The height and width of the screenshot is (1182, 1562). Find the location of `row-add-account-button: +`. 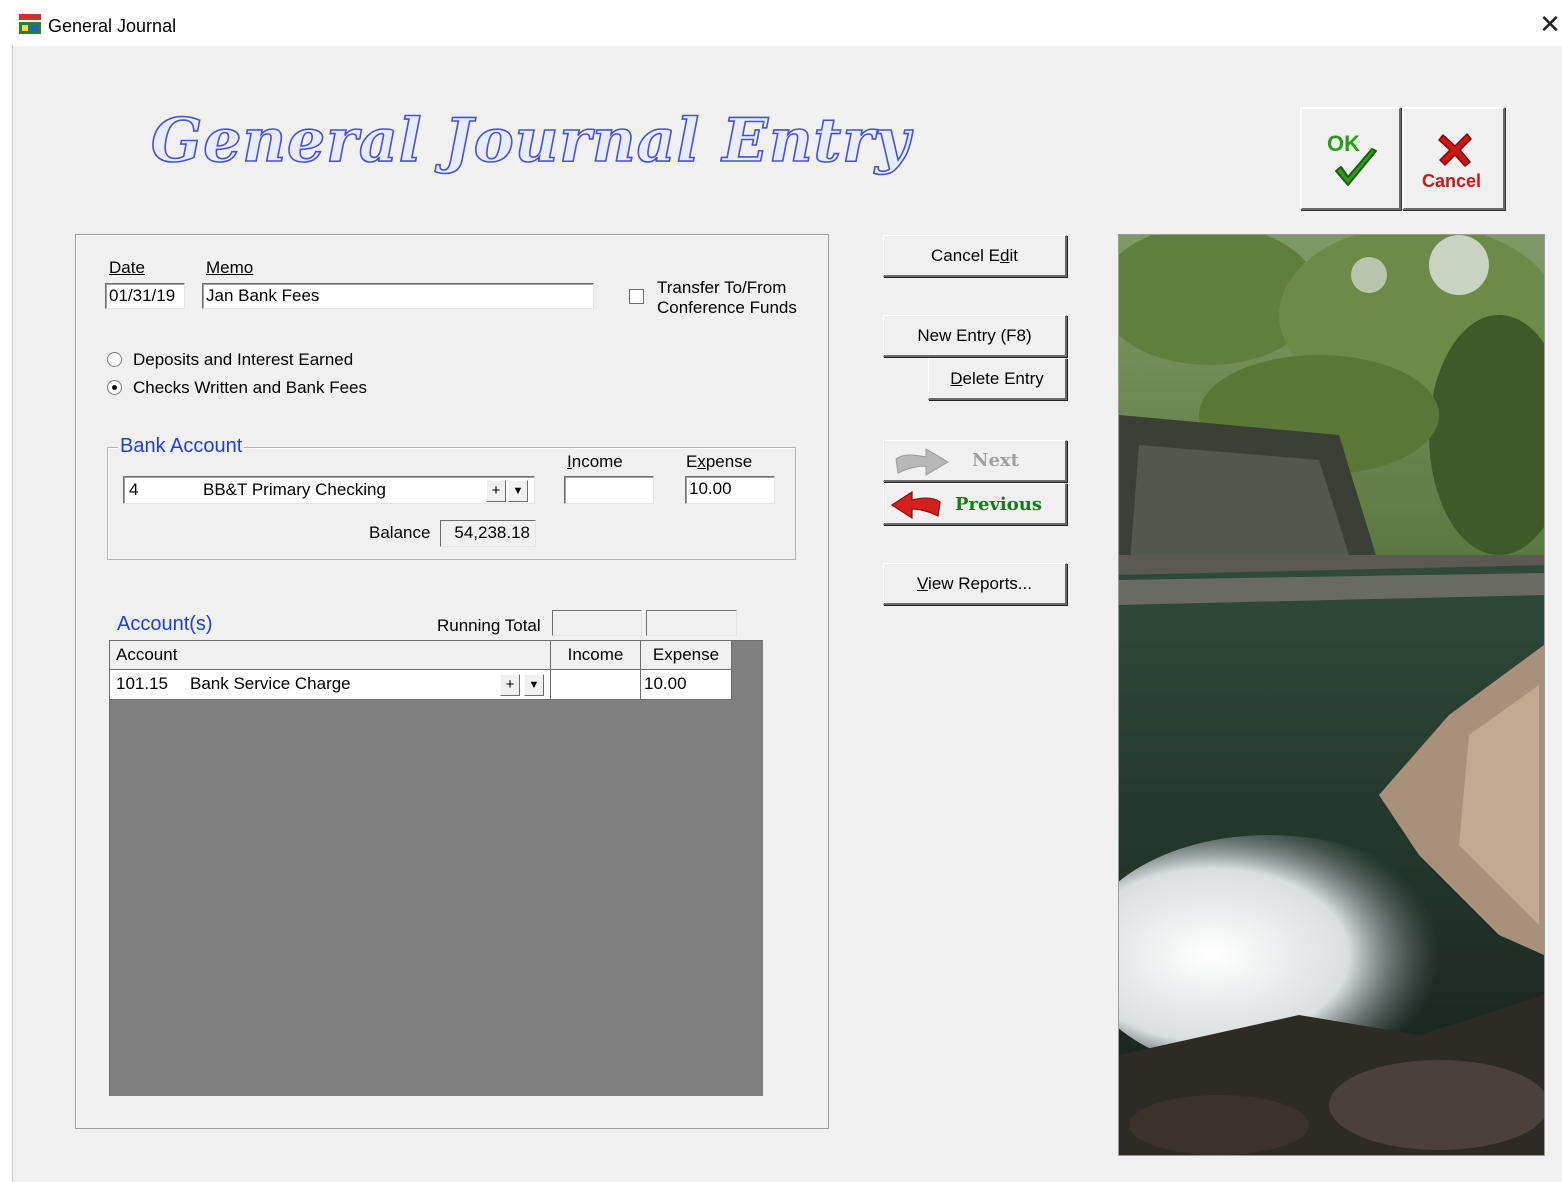

row-add-account-button: + is located at coordinates (510, 685).